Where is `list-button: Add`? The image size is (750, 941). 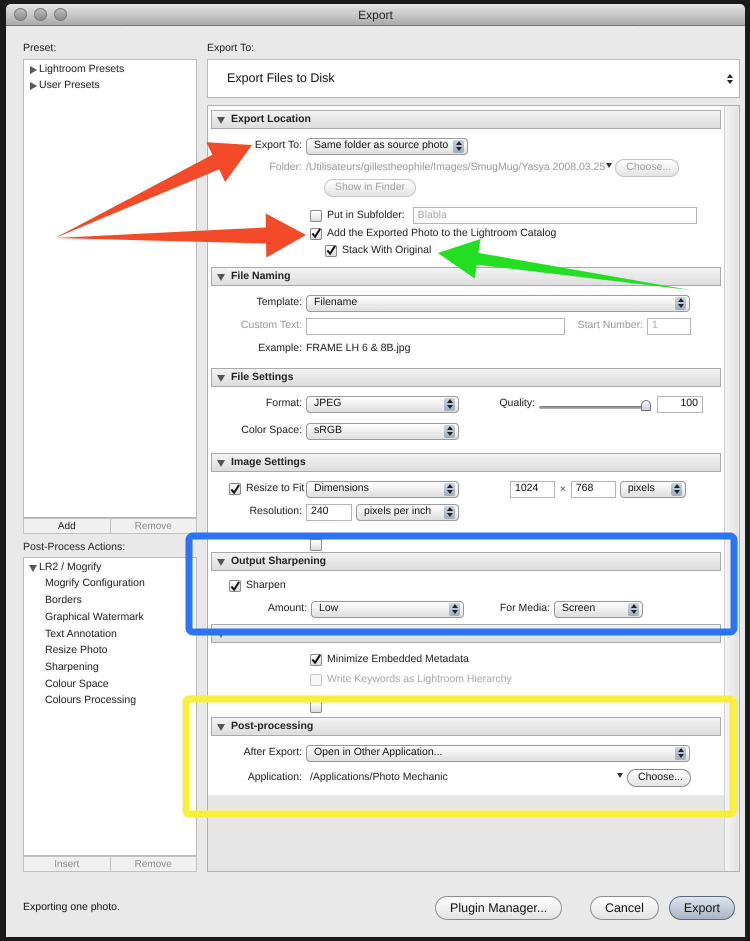
list-button: Add is located at coordinates (66, 526).